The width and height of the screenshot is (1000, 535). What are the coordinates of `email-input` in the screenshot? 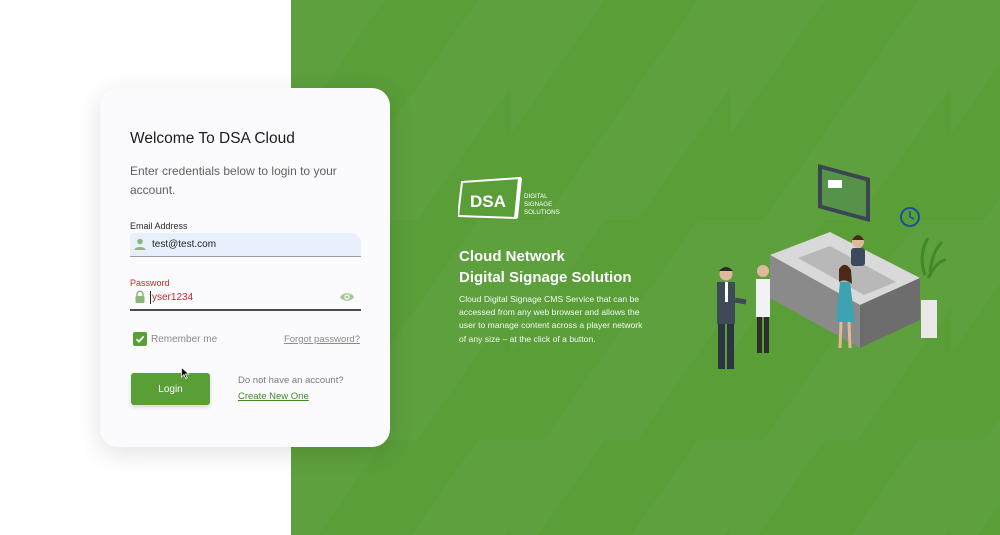 It's located at (242, 244).